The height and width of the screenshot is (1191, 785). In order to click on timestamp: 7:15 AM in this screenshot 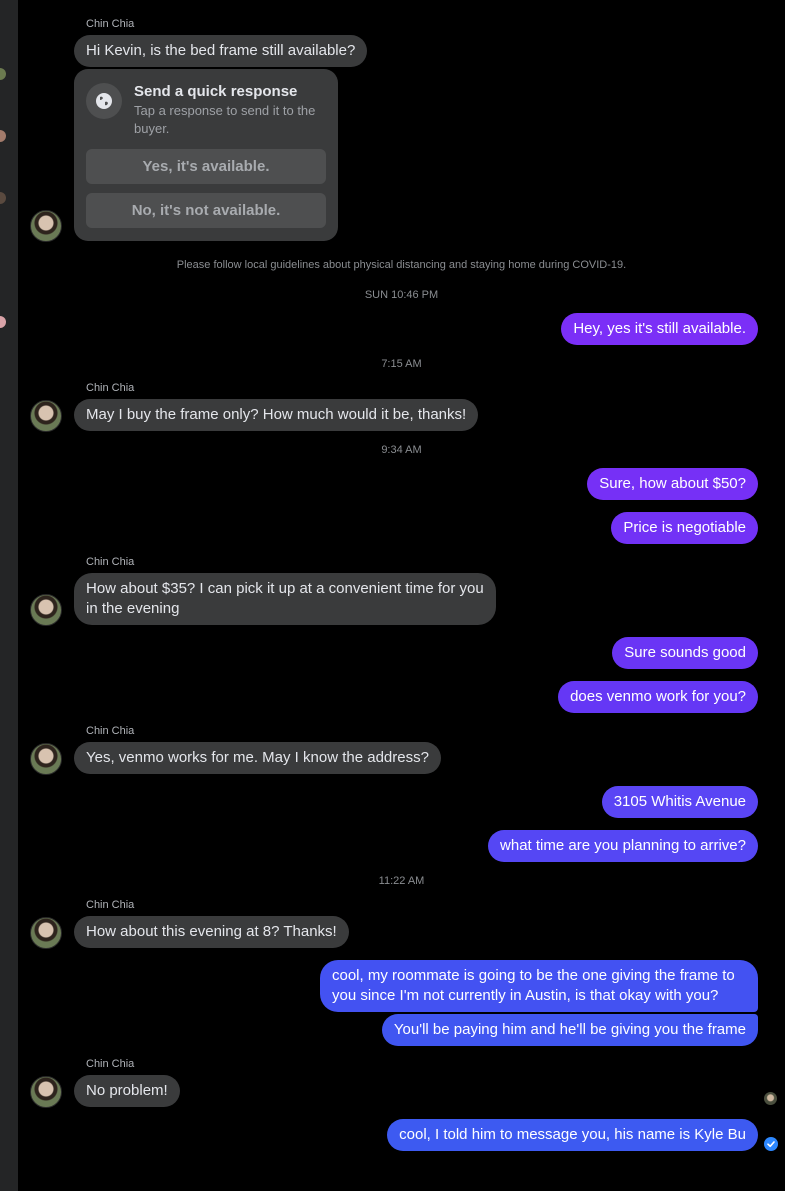, I will do `click(401, 364)`.